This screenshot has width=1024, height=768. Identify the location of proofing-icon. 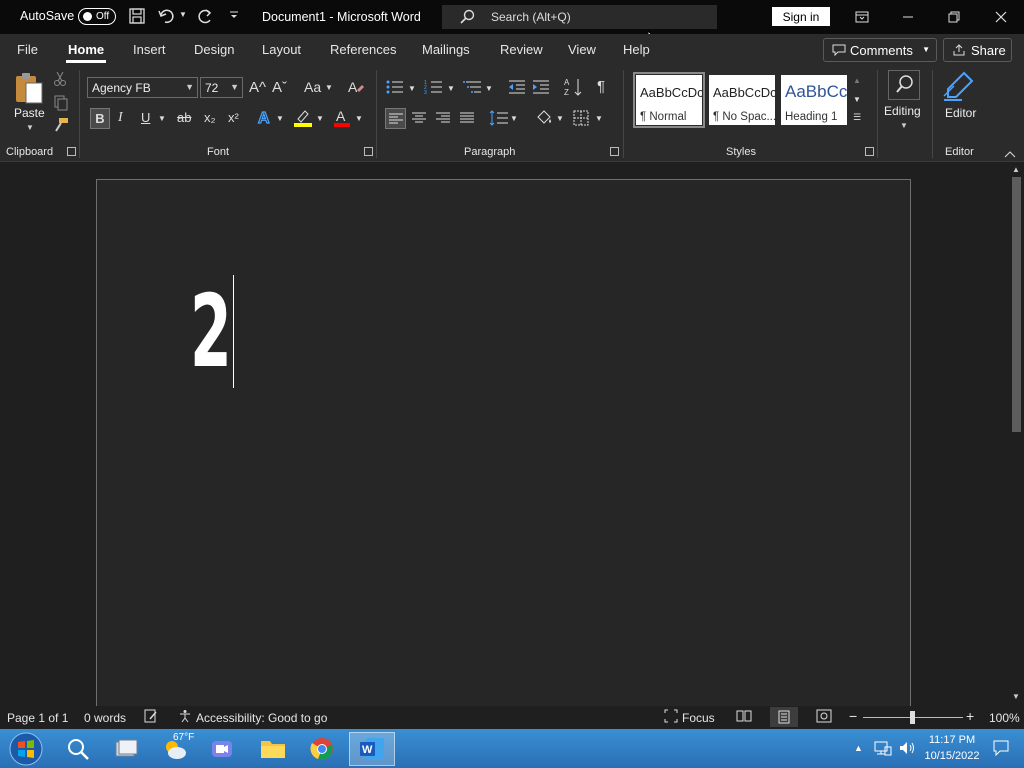
(151, 717).